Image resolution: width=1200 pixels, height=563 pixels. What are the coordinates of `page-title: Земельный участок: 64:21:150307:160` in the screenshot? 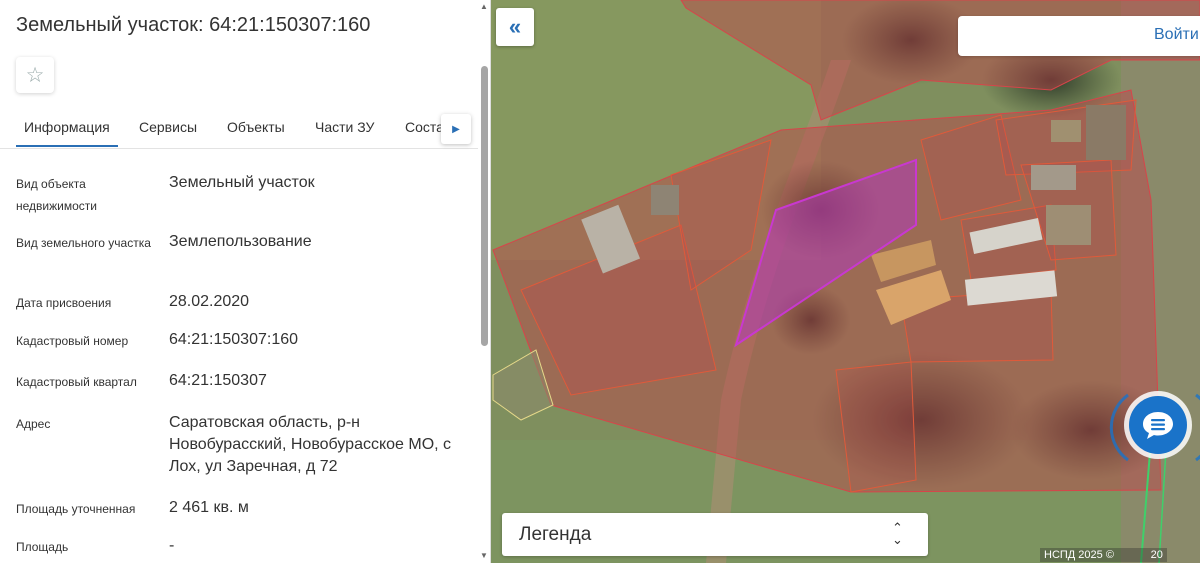 It's located at (193, 25).